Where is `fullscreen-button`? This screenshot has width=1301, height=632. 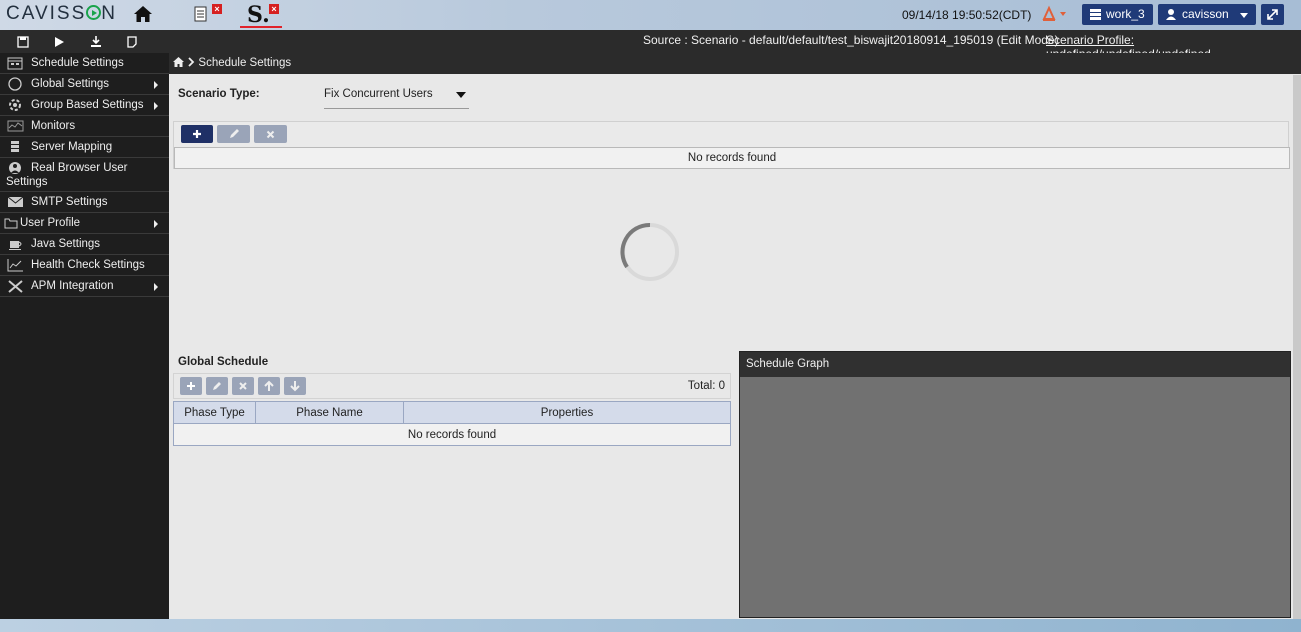 fullscreen-button is located at coordinates (1272, 14).